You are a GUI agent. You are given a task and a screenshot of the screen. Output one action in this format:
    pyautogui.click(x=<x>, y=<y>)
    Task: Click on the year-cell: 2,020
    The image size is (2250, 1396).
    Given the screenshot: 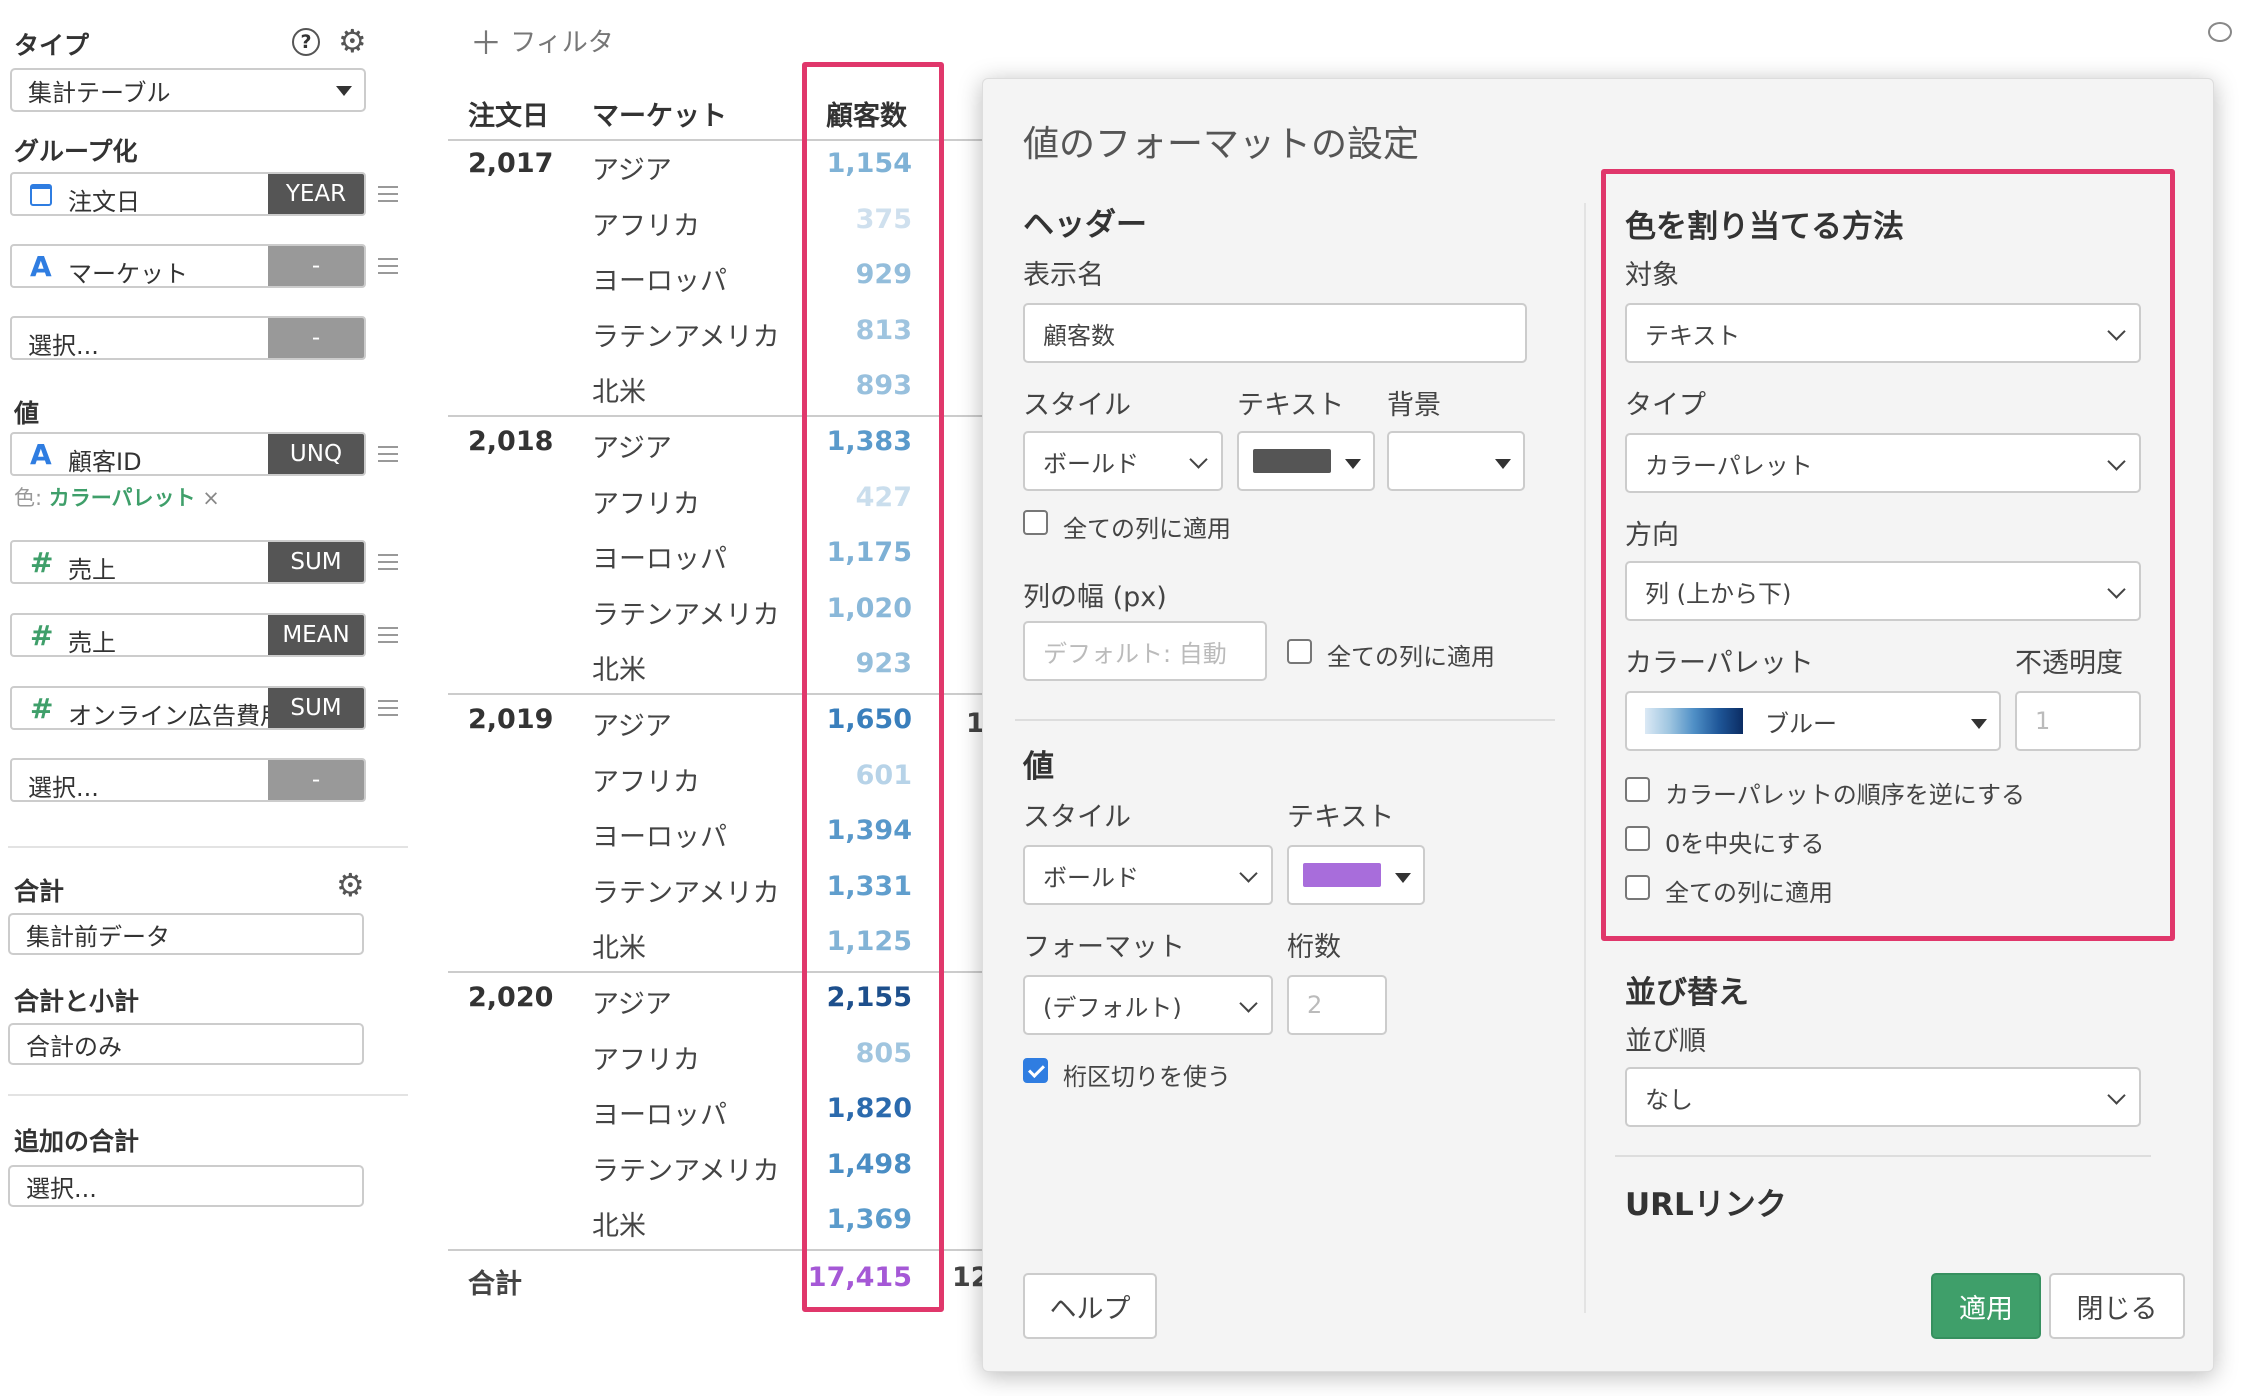 What is the action you would take?
    pyautogui.click(x=511, y=997)
    